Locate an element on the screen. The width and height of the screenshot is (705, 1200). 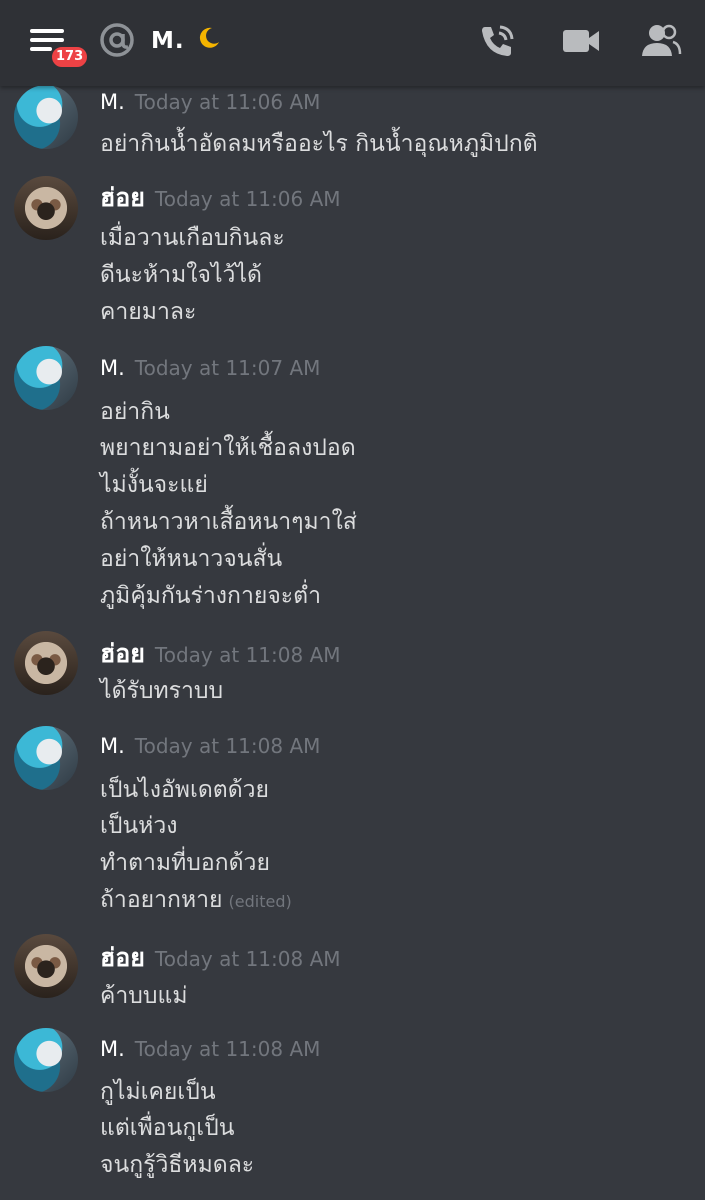
message-header: M. Today at 11:07 AM is located at coordinates (210, 368).